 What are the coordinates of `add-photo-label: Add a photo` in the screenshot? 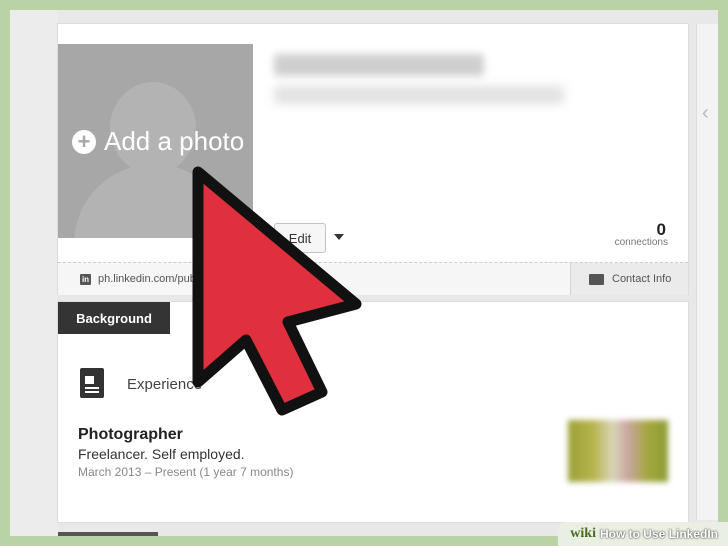 It's located at (174, 141).